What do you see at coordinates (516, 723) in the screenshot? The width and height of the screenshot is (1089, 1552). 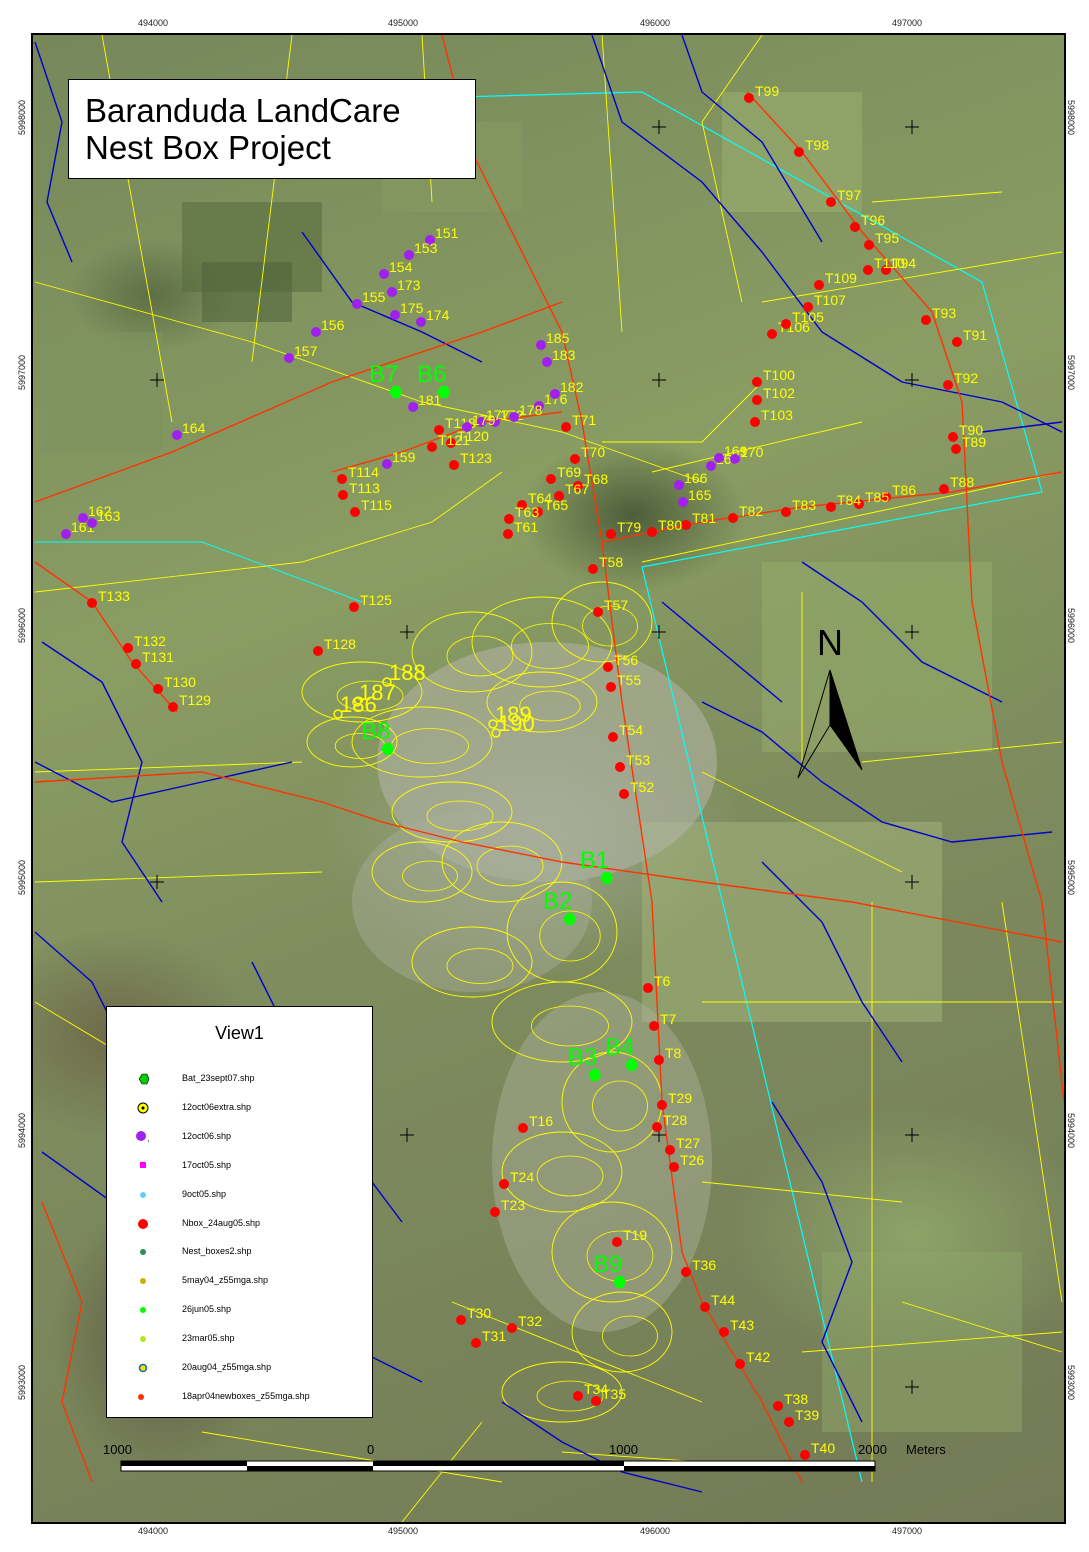 I see `extra-box-label: 190` at bounding box center [516, 723].